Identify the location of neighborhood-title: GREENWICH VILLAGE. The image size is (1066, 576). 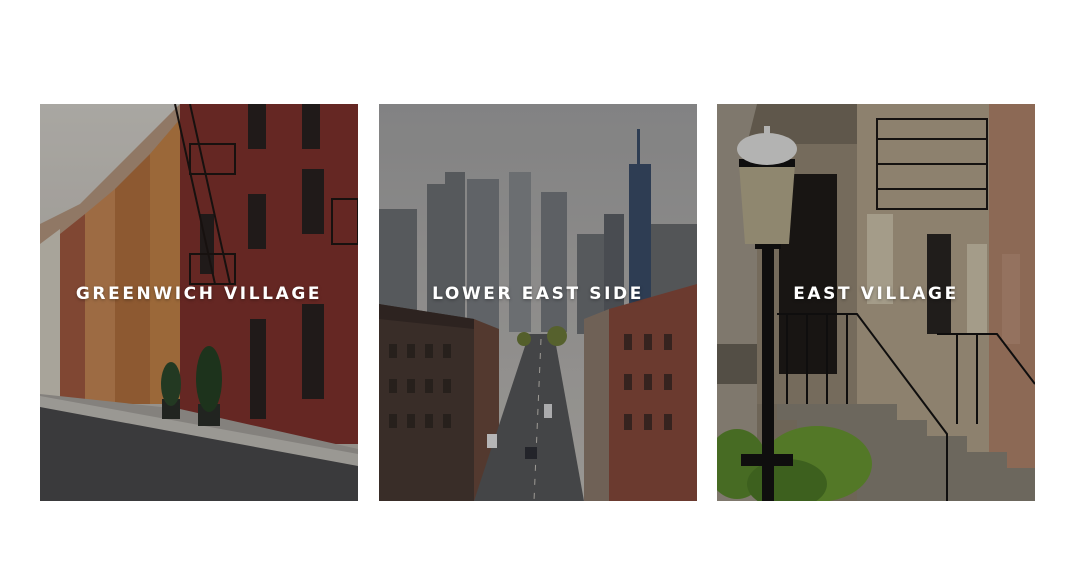
(199, 294).